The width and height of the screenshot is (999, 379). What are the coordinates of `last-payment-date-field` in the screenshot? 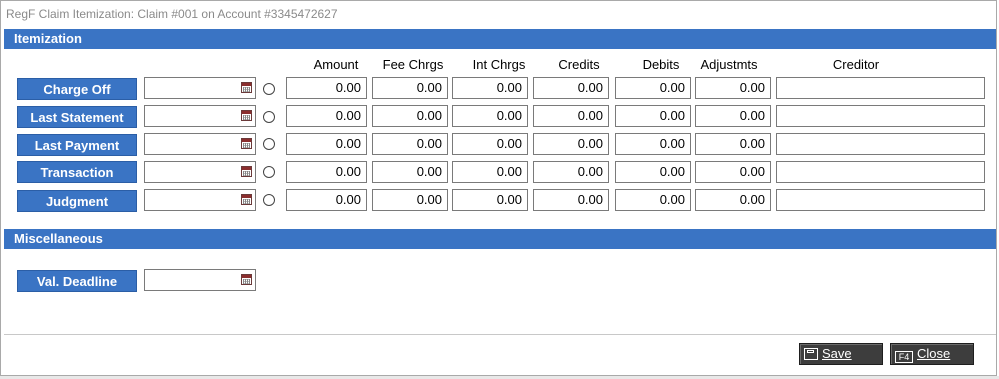 It's located at (200, 144).